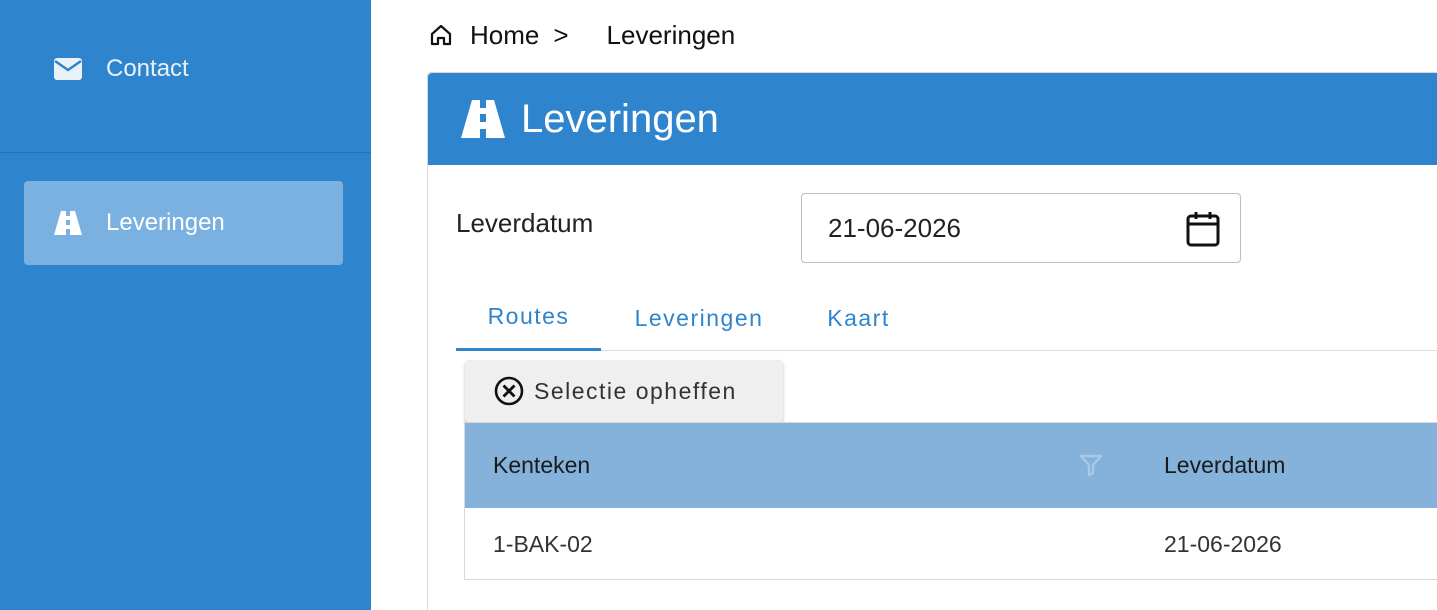  Describe the element at coordinates (1203, 229) in the screenshot. I see `calendar-icon` at that location.